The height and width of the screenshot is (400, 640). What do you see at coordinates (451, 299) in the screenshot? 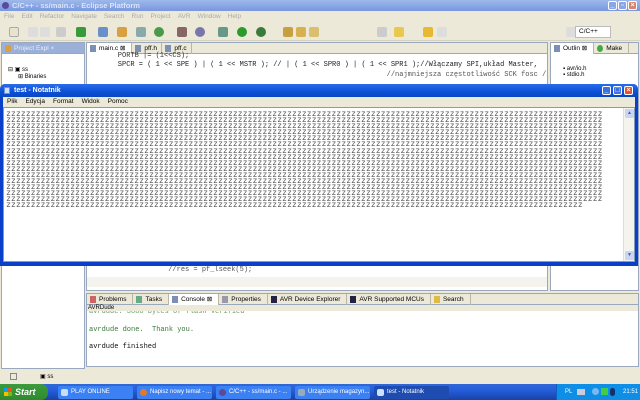
I see `tab-search: Search` at bounding box center [451, 299].